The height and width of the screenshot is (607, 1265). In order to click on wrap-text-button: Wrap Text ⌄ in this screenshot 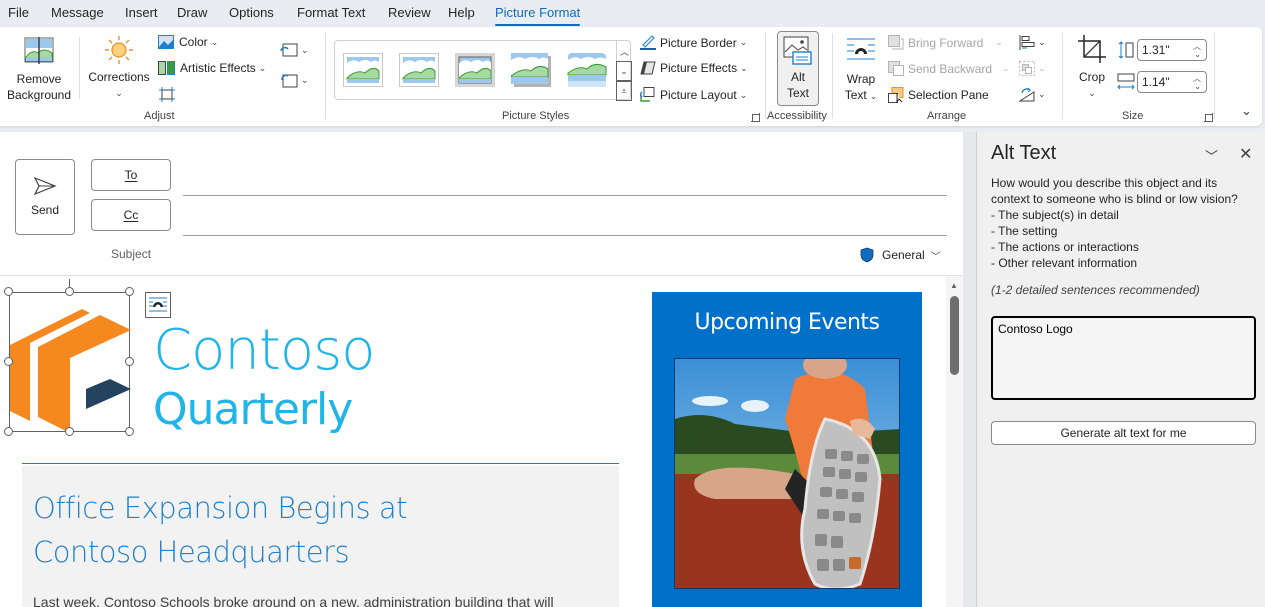, I will do `click(861, 69)`.